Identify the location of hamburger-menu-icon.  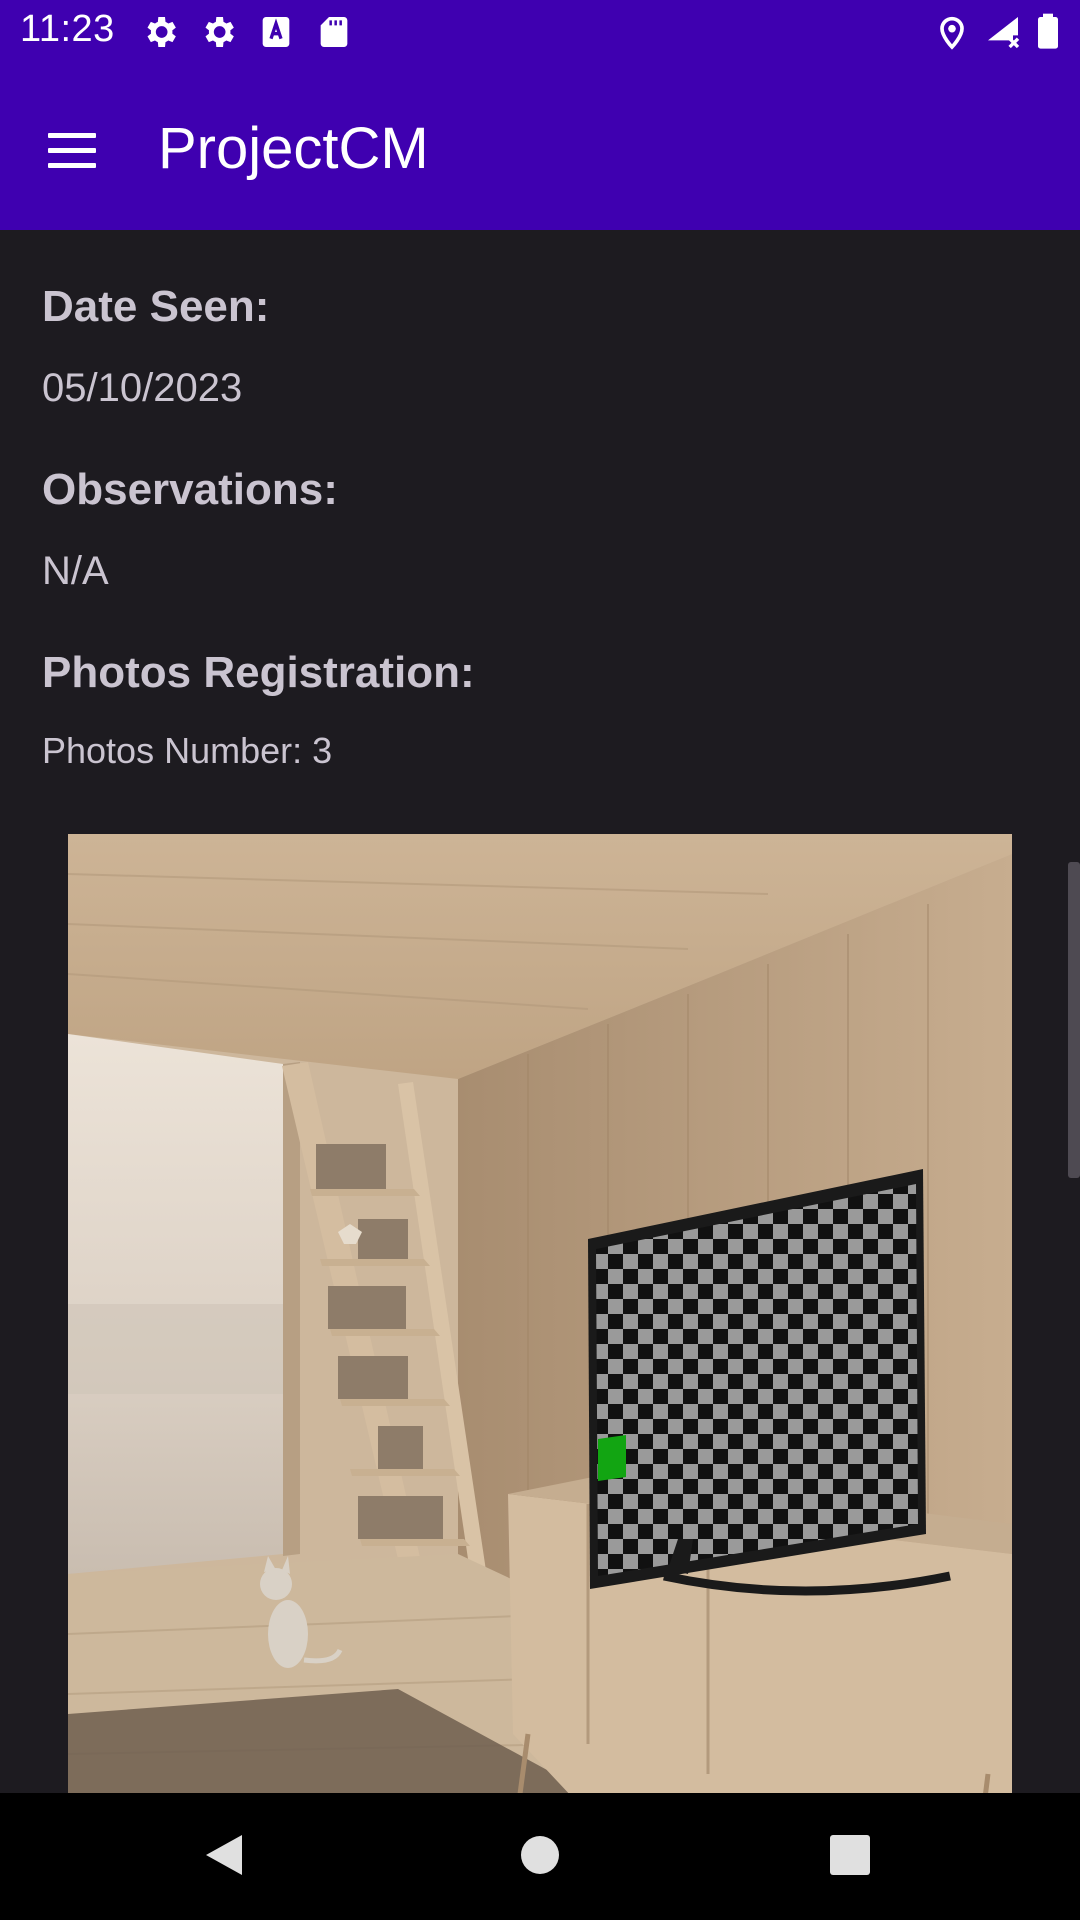
(72, 151).